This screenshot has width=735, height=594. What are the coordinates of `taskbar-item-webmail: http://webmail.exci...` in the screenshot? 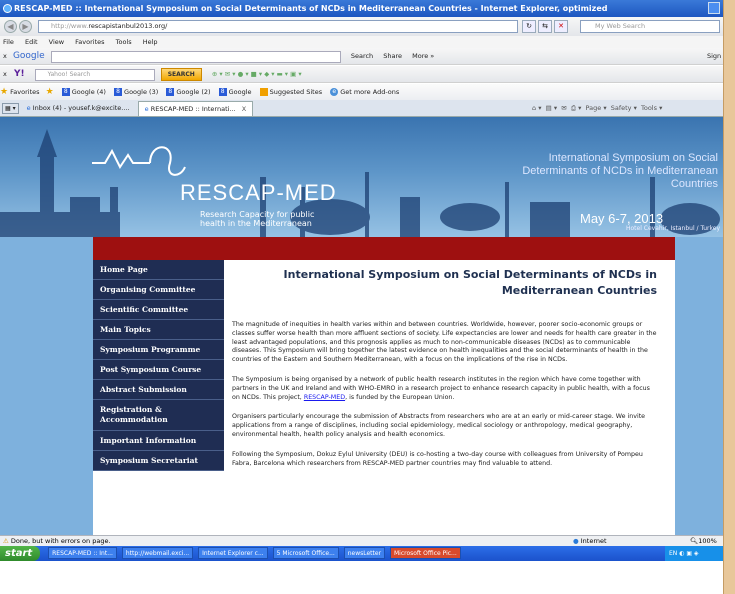 It's located at (157, 553).